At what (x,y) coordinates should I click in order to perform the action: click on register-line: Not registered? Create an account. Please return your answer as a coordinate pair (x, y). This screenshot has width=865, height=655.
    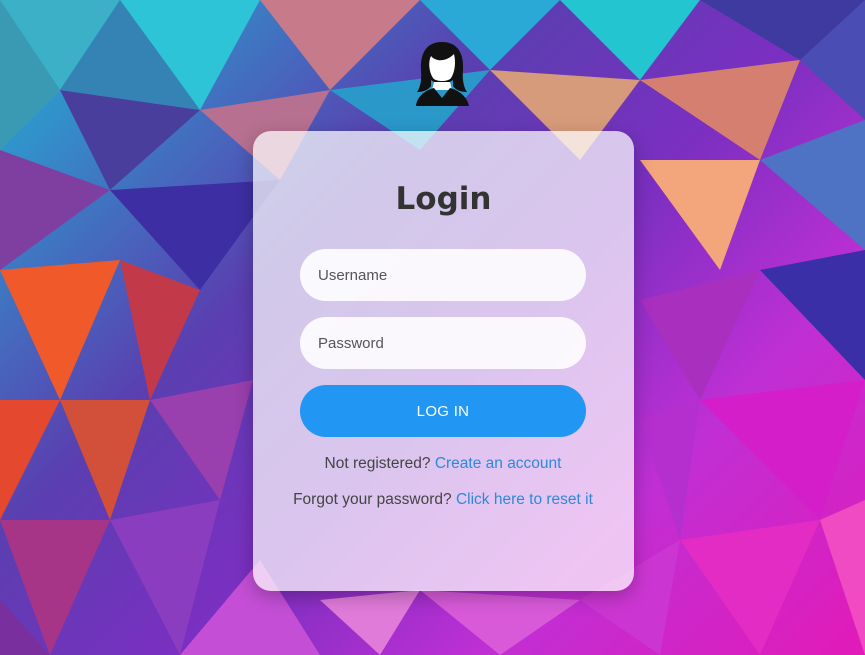
    Looking at the image, I should click on (443, 464).